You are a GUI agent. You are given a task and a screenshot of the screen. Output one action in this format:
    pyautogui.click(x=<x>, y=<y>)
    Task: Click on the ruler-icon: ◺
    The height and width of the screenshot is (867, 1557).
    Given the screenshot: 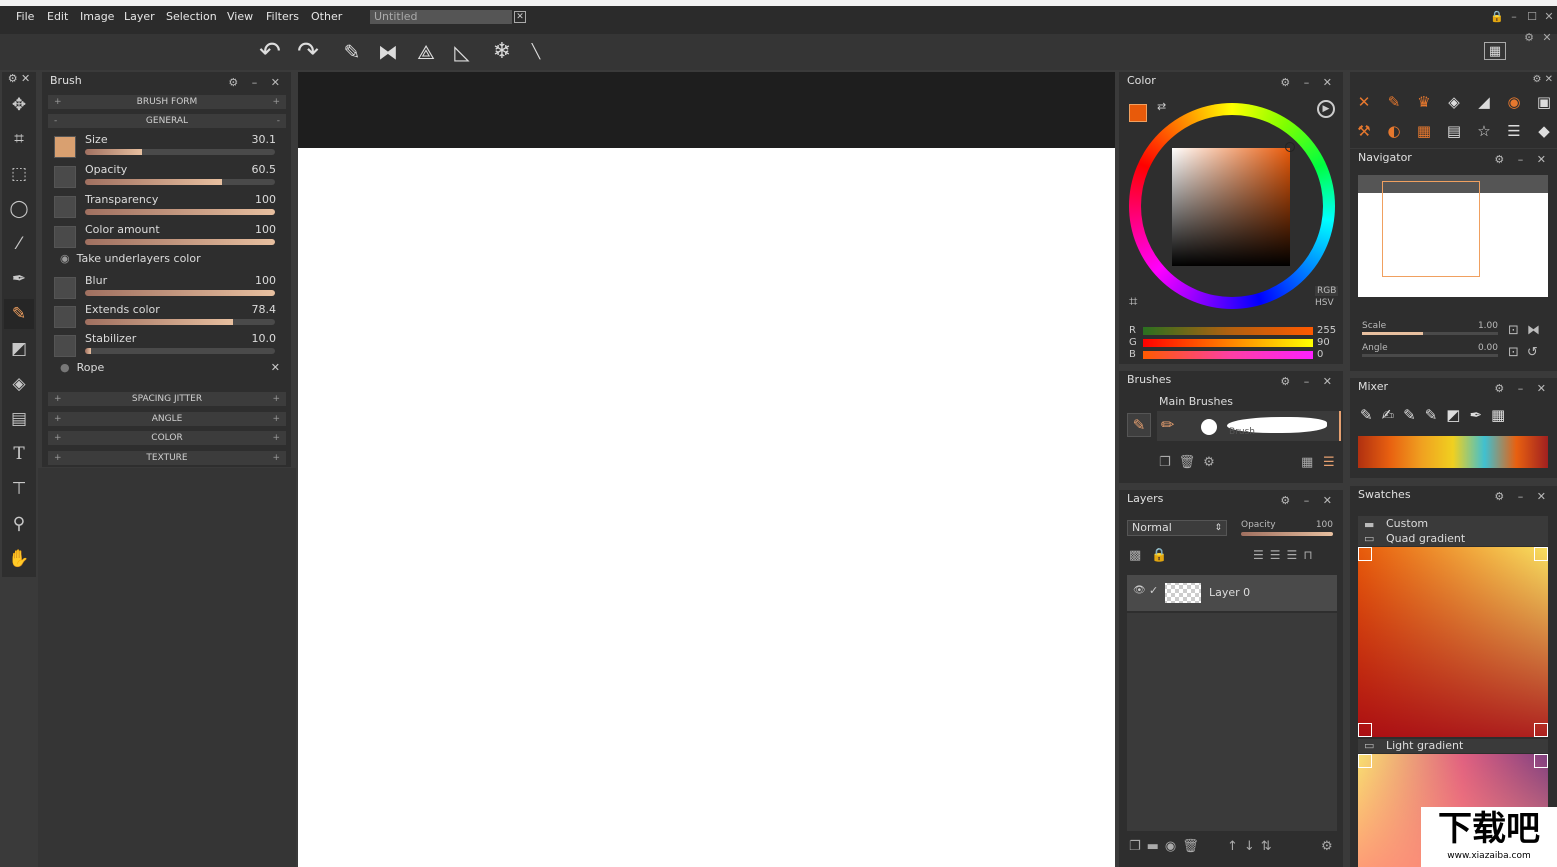 What is the action you would take?
    pyautogui.click(x=462, y=52)
    